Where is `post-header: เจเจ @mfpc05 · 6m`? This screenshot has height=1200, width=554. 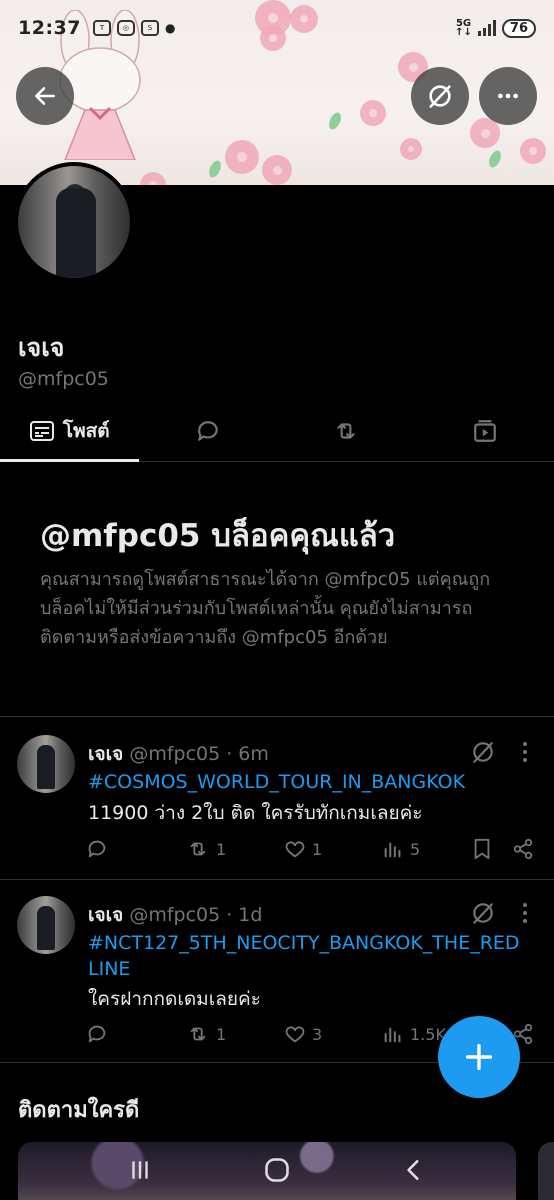 post-header: เจเจ @mfpc05 · 6m is located at coordinates (178, 754).